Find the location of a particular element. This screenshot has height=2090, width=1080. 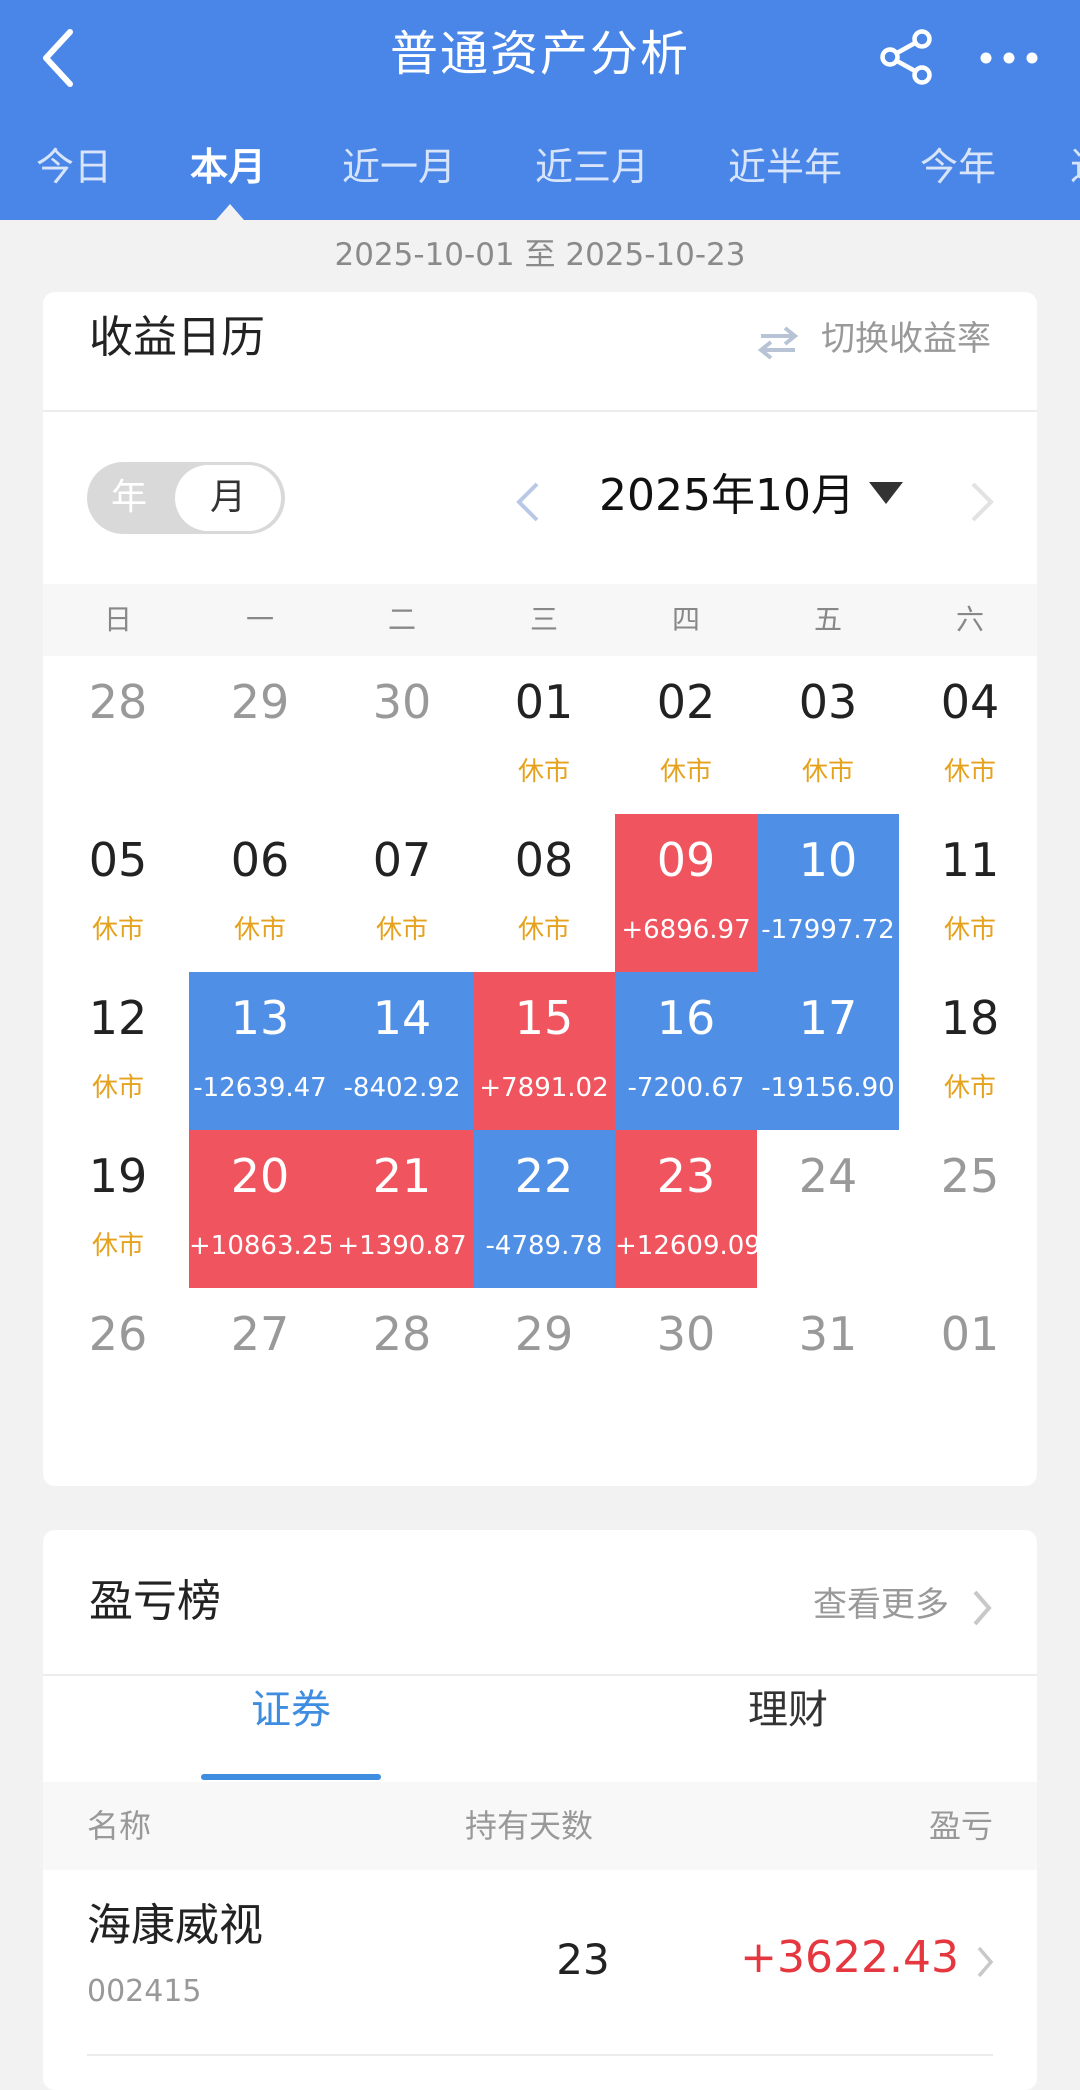

day-number: 21 is located at coordinates (402, 1176).